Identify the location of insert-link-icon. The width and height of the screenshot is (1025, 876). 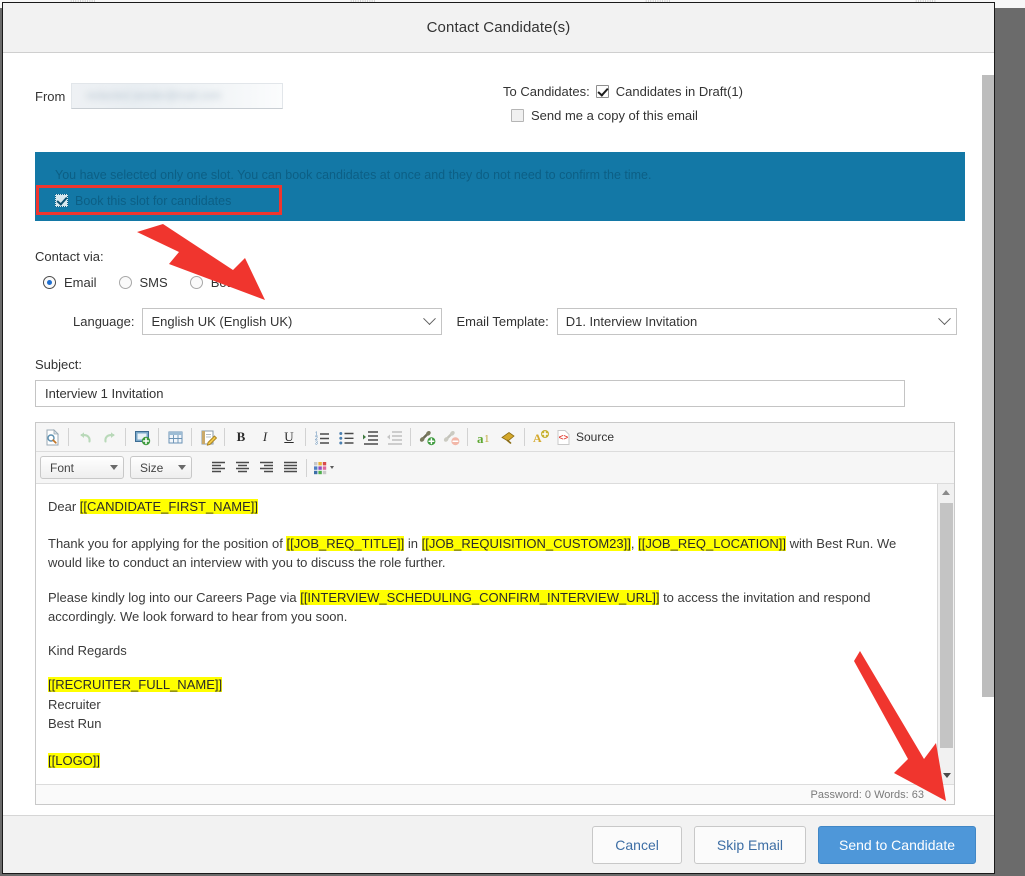
(427, 437).